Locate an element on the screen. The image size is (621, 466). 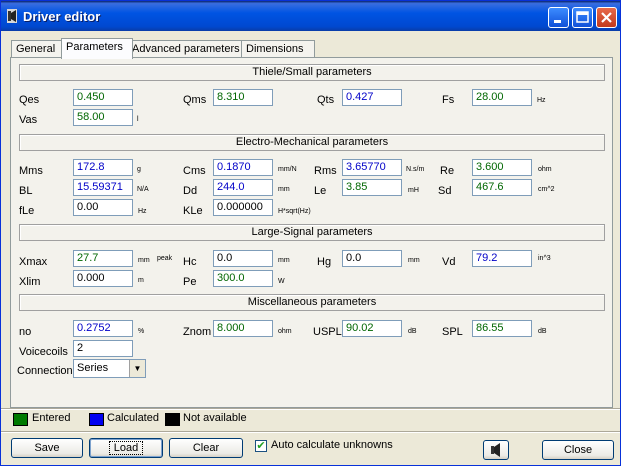
label-sd: Sd is located at coordinates (445, 191).